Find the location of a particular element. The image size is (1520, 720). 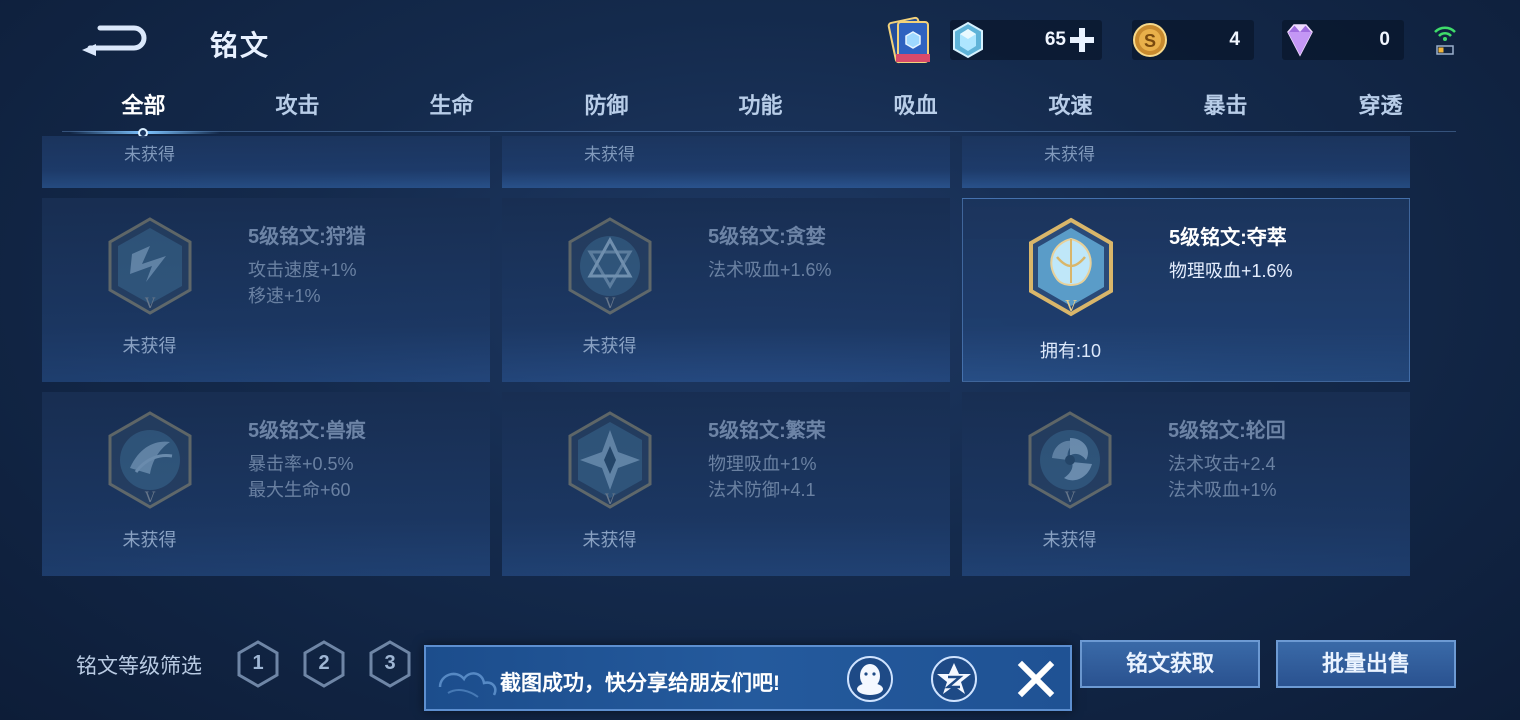

tab-hp: 生命 is located at coordinates (451, 104).